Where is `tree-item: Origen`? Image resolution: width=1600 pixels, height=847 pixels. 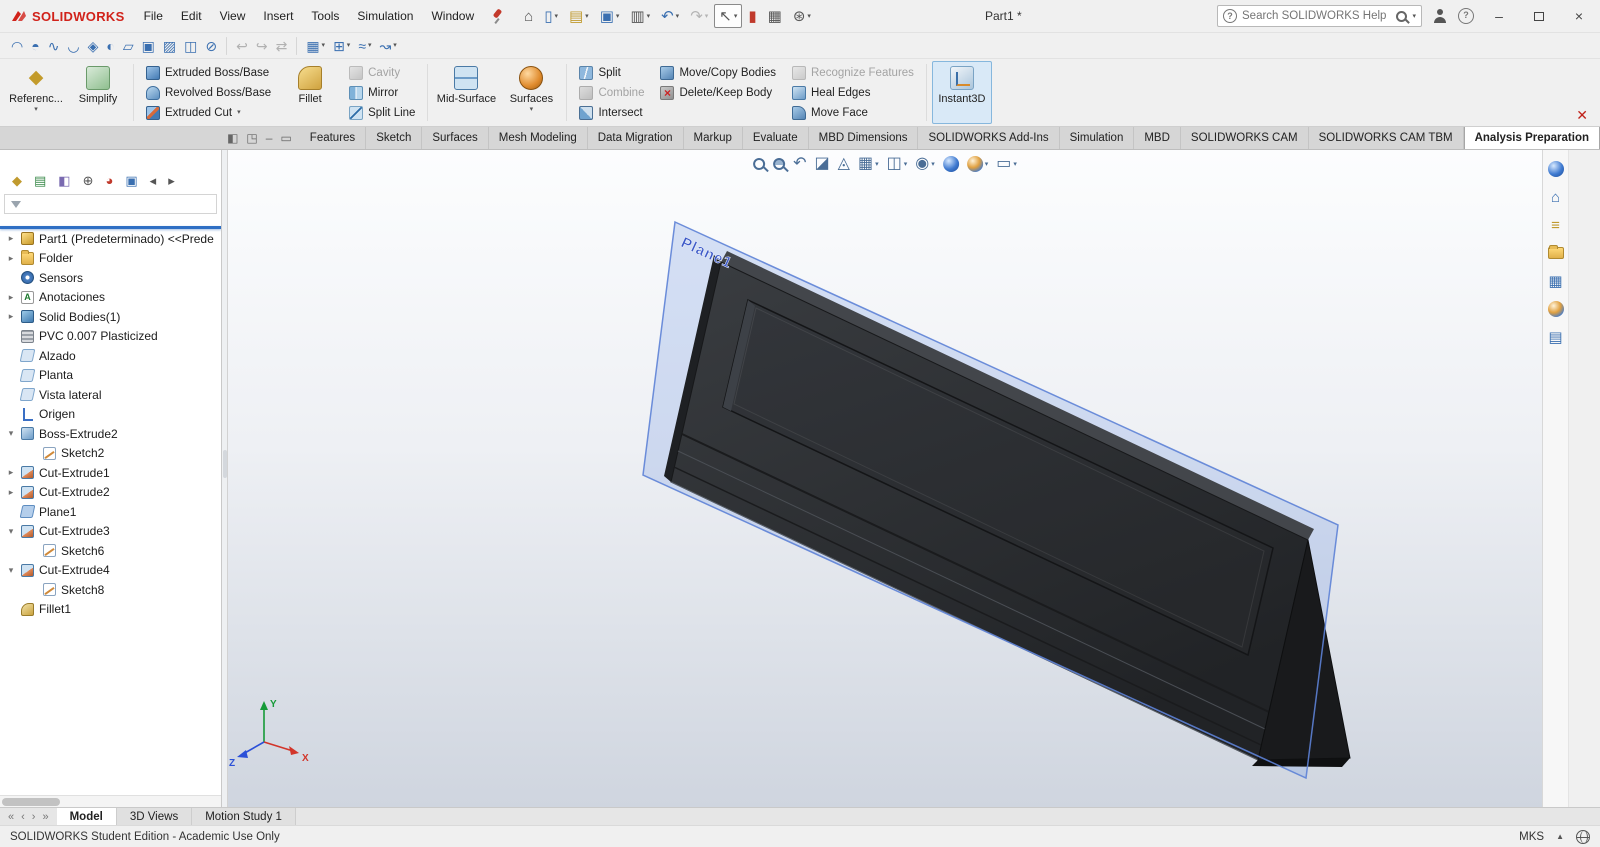
tree-item: Origen is located at coordinates (110, 415).